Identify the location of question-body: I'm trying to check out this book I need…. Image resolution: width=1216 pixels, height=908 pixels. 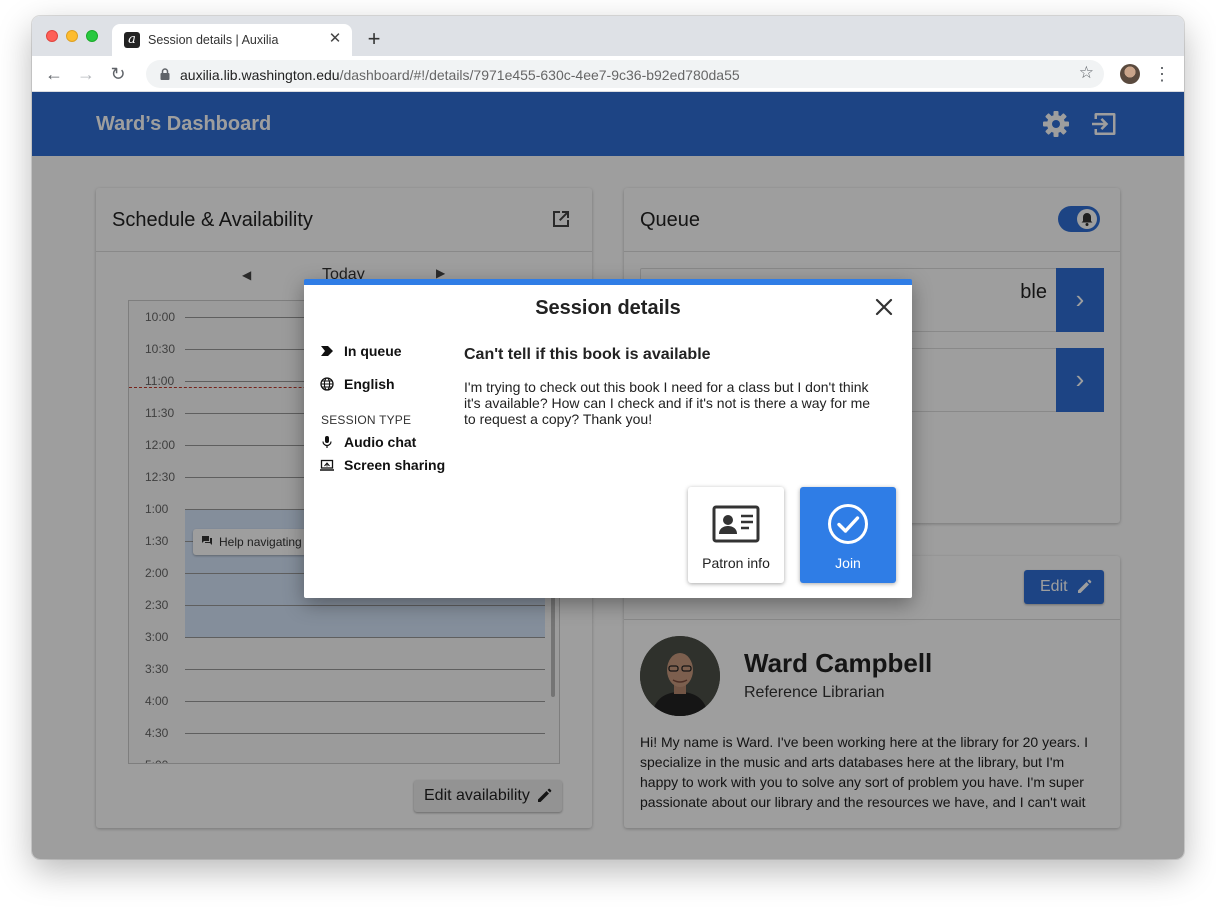
(667, 403).